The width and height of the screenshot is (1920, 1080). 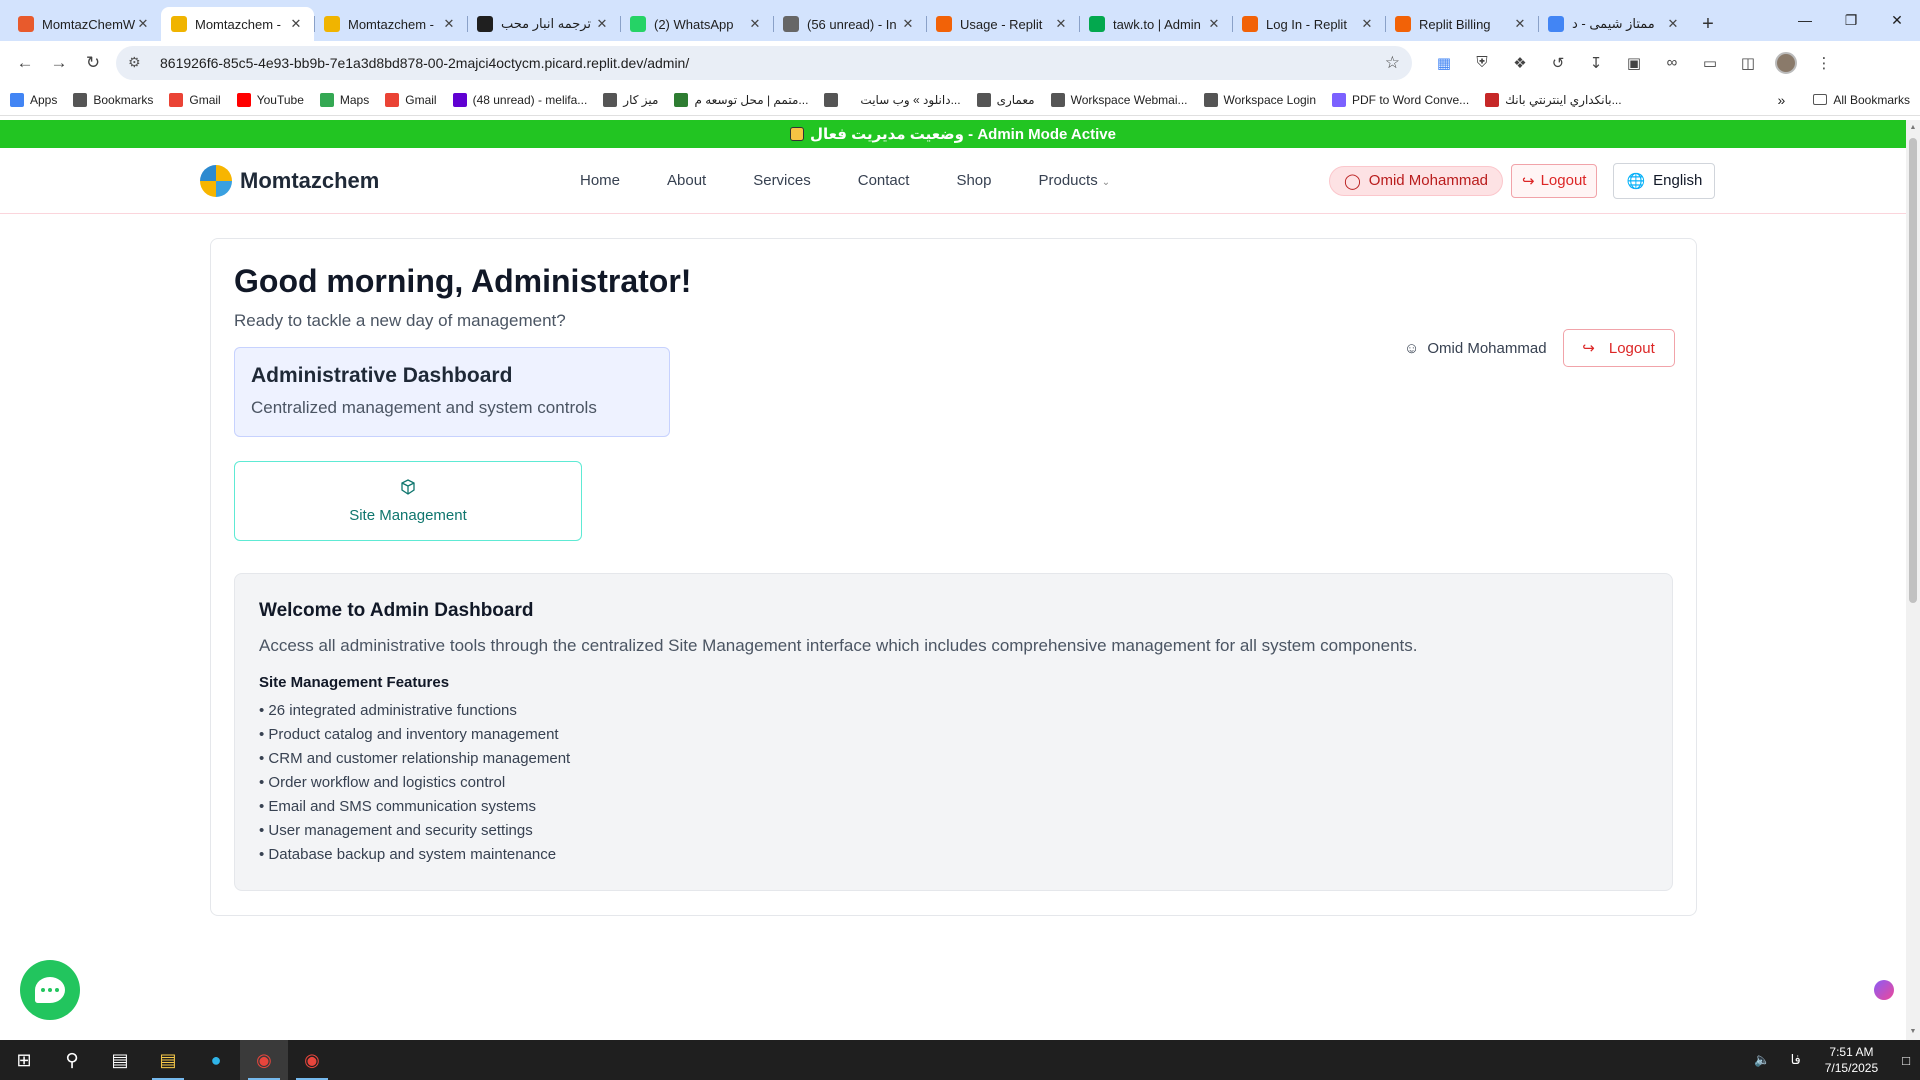 What do you see at coordinates (1861, 100) in the screenshot?
I see `all-bookmarks-folder: All Bookmarks` at bounding box center [1861, 100].